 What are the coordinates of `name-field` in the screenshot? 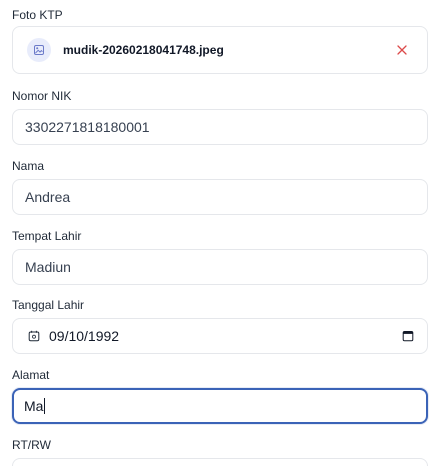 It's located at (220, 197).